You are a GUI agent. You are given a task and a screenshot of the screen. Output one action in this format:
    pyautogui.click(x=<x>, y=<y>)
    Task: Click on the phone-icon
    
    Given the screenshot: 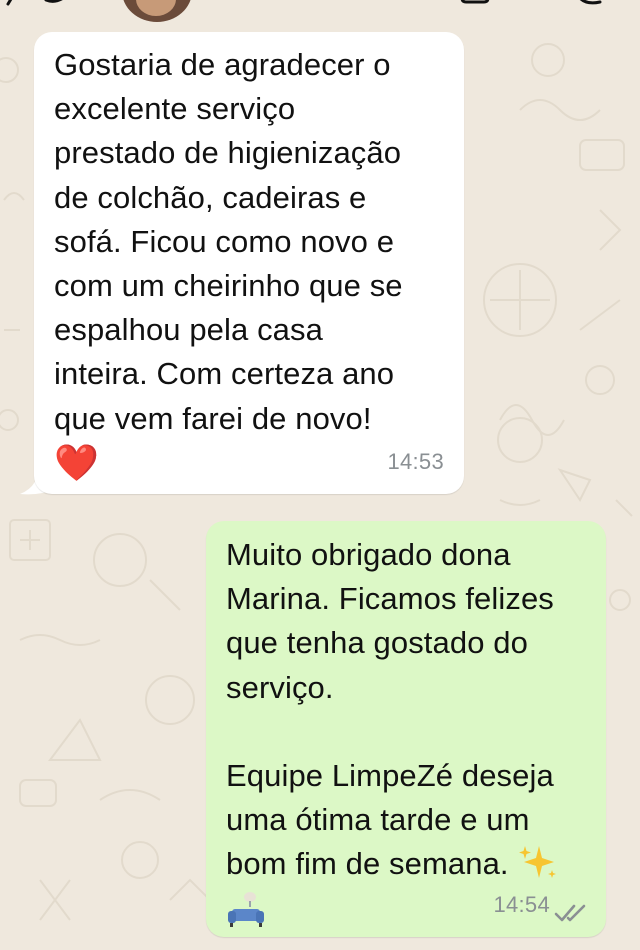 What is the action you would take?
    pyautogui.click(x=589, y=5)
    